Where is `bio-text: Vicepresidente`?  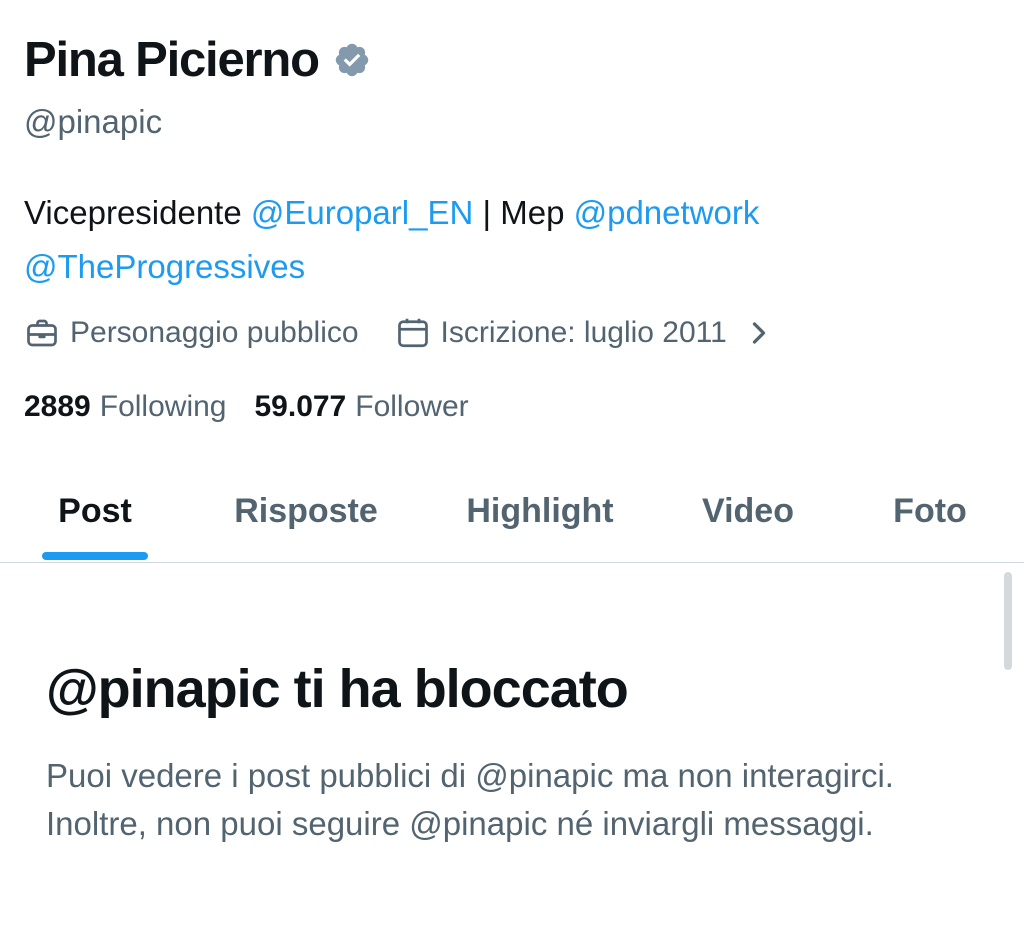
bio-text: Vicepresidente is located at coordinates (137, 212).